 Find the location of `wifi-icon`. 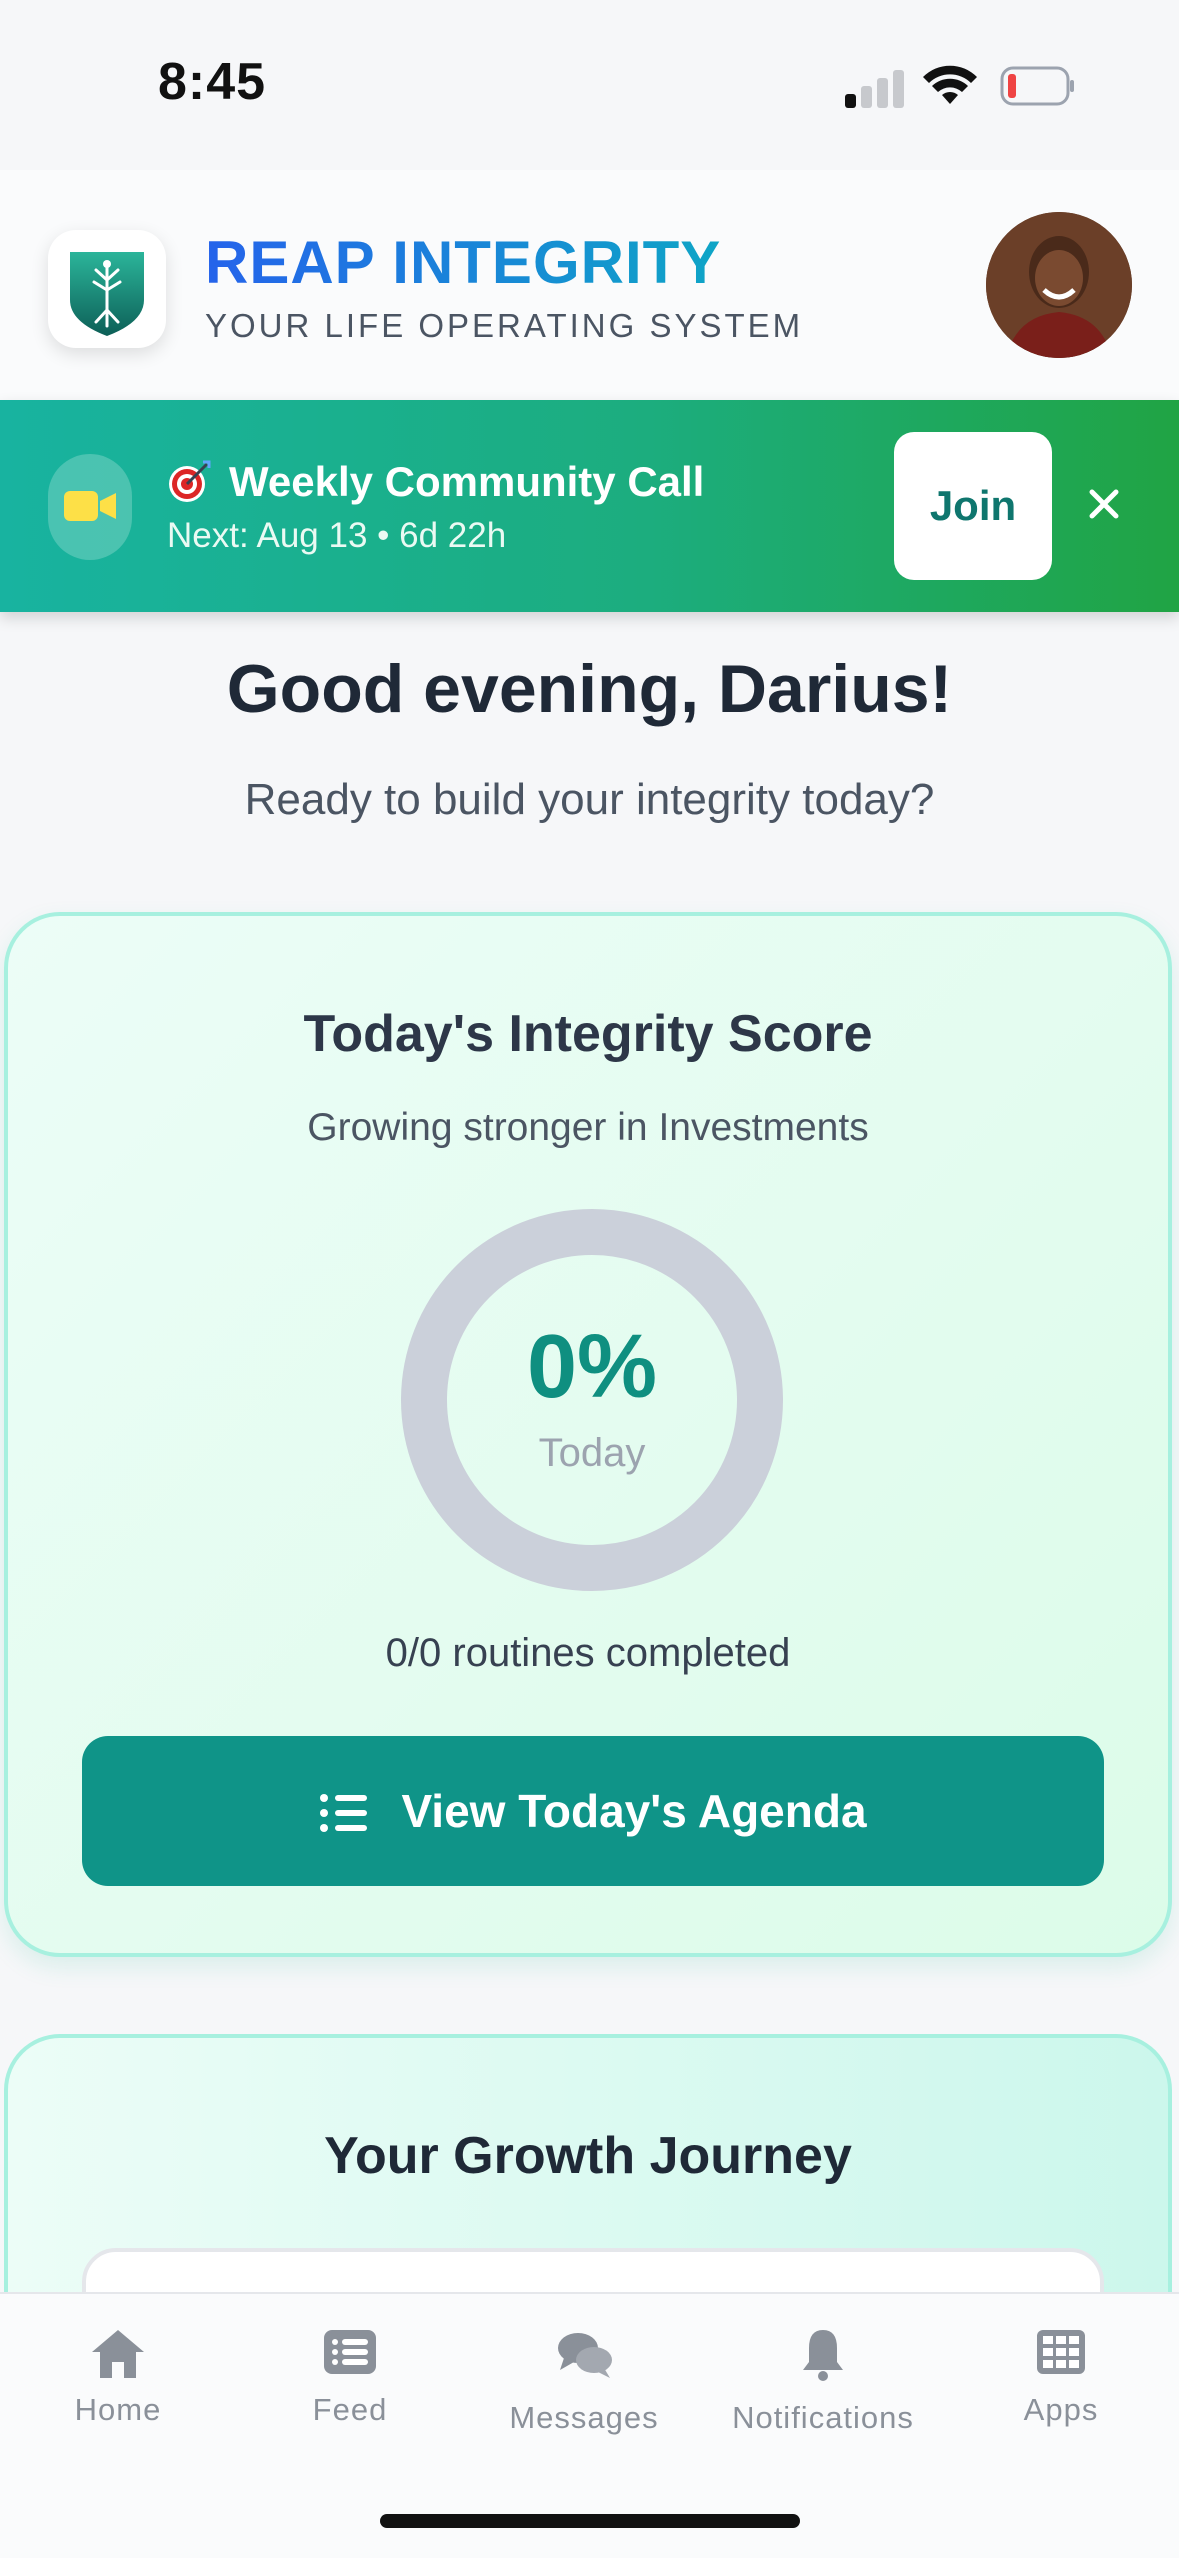

wifi-icon is located at coordinates (950, 84).